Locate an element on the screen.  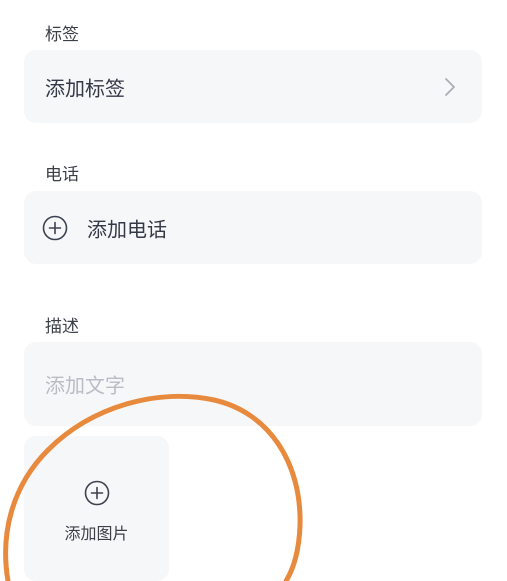
tags-field-value: 添加标签 is located at coordinates (85, 88).